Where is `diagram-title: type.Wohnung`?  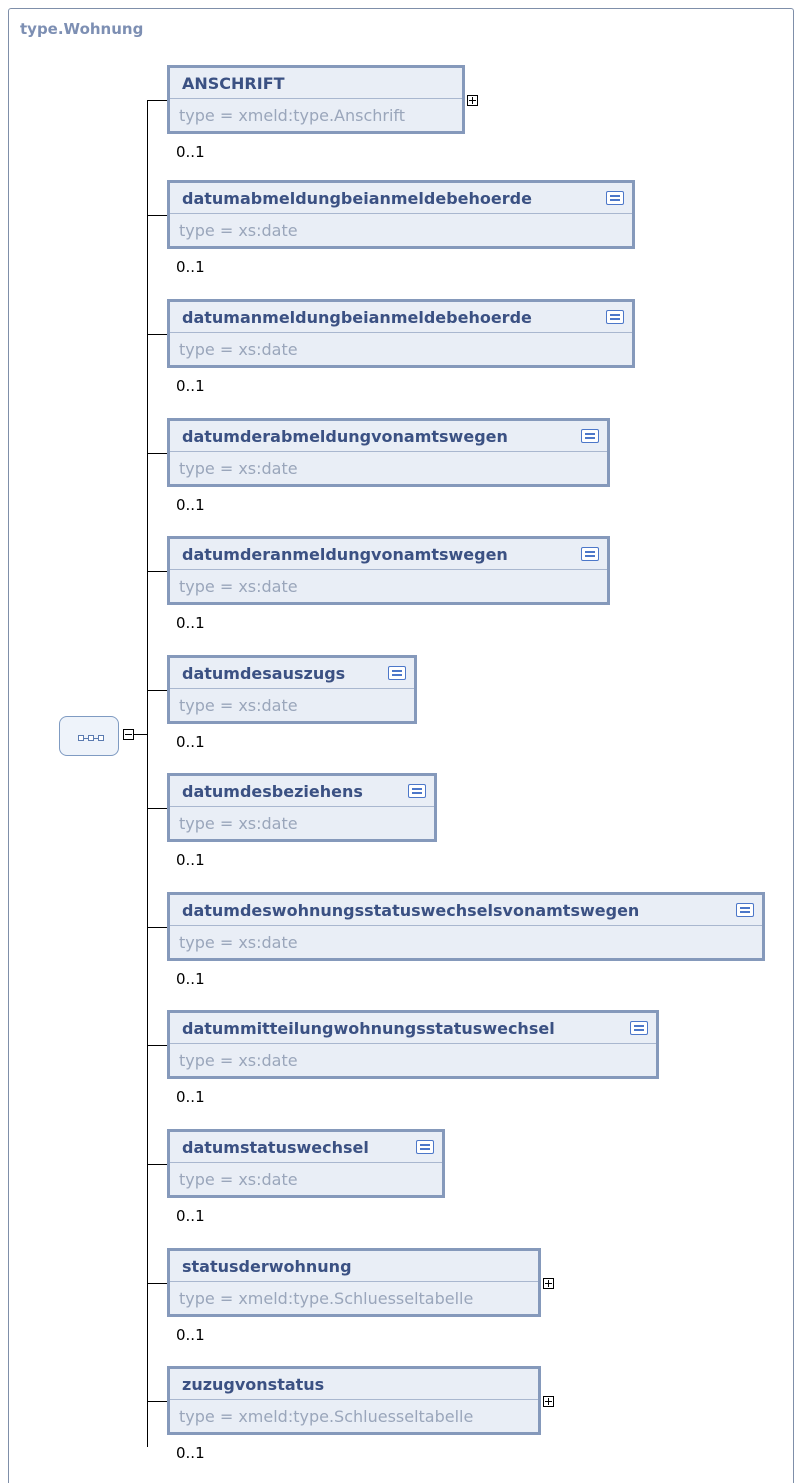 diagram-title: type.Wohnung is located at coordinates (82, 29).